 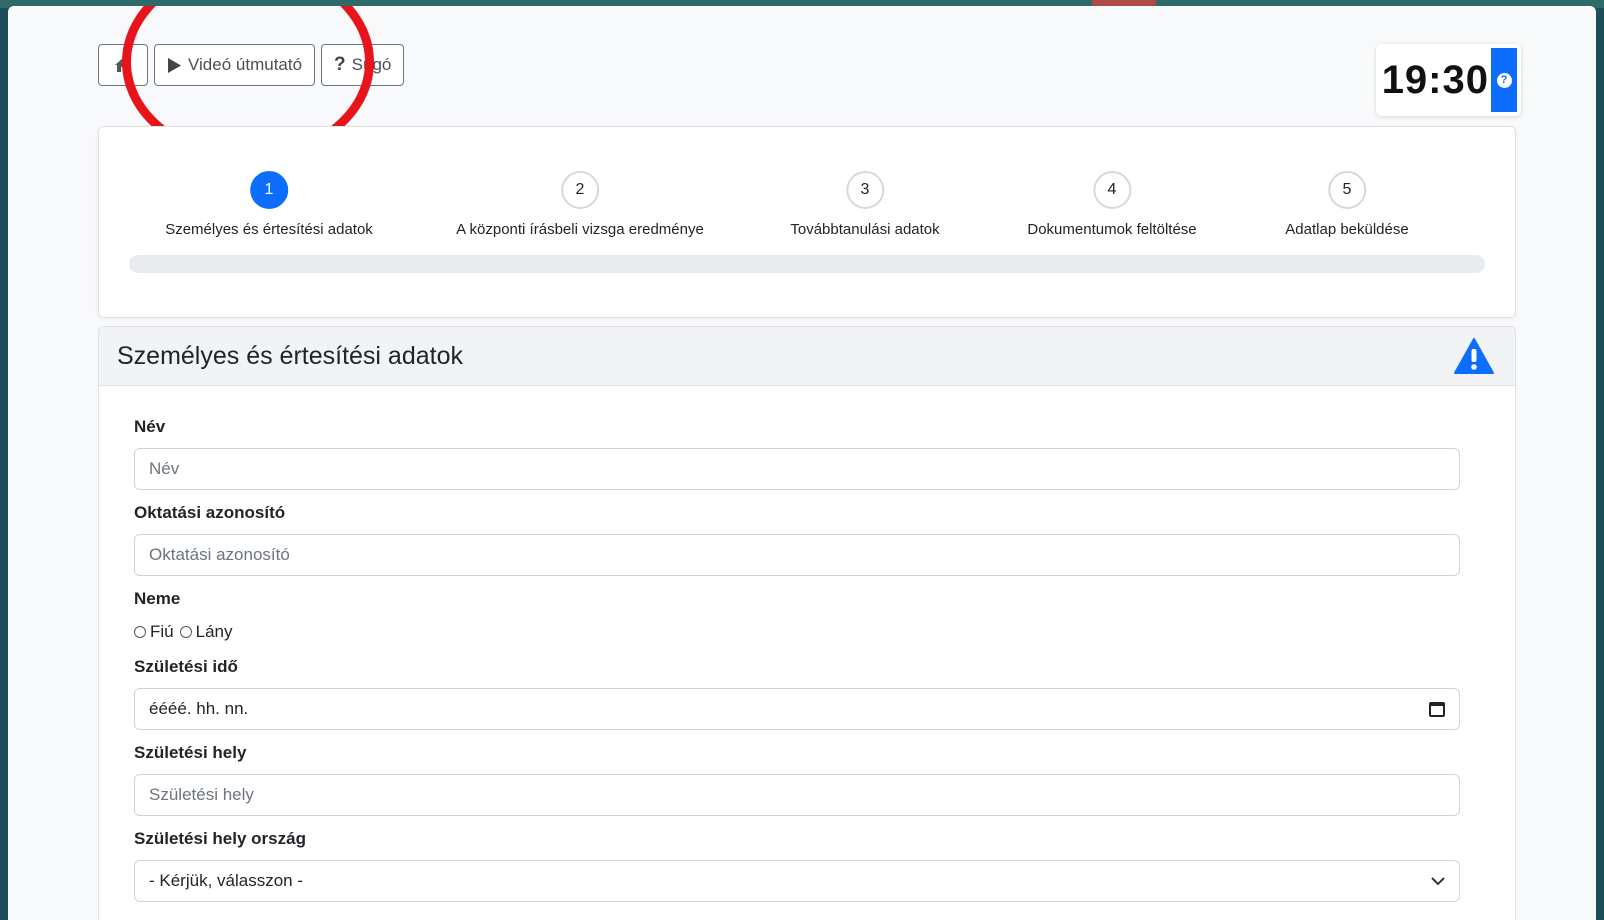 What do you see at coordinates (185, 632) in the screenshot?
I see `gender-girl-radio` at bounding box center [185, 632].